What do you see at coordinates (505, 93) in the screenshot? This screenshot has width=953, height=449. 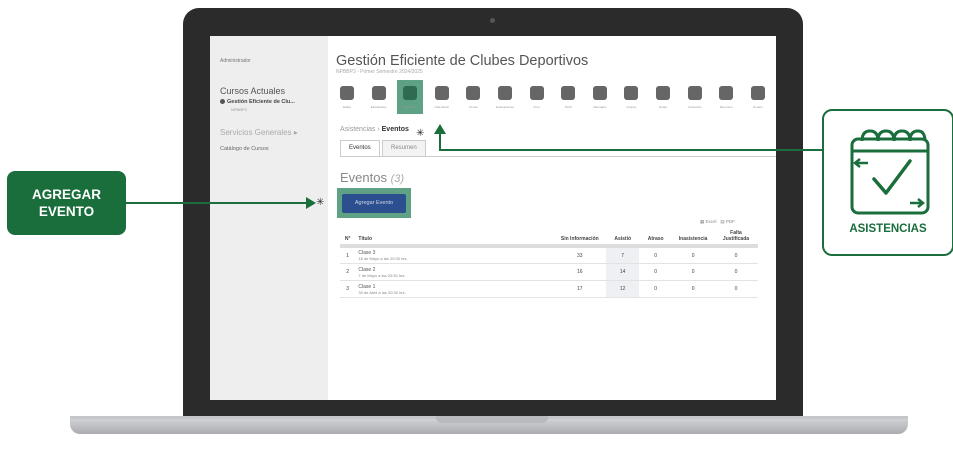 I see `target-icon` at bounding box center [505, 93].